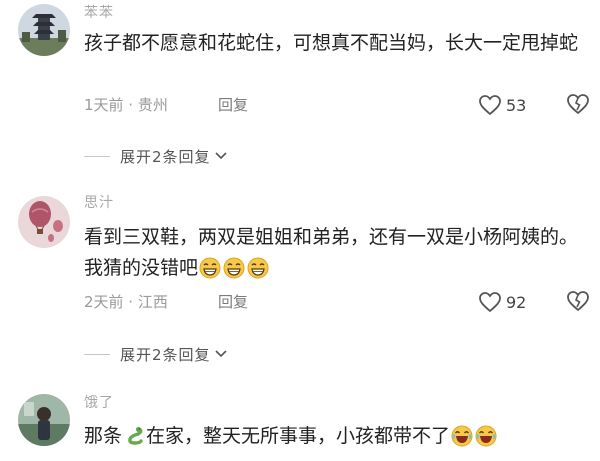  Describe the element at coordinates (126, 302) in the screenshot. I see `comment-meta: 2天前 · 江西` at that location.